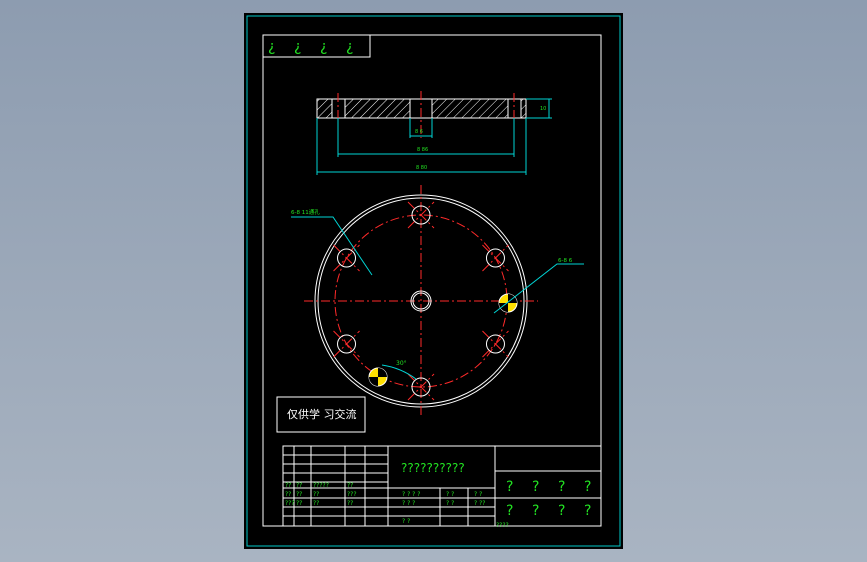  I want to click on notice-text: 仅供学 习交流, so click(322, 414).